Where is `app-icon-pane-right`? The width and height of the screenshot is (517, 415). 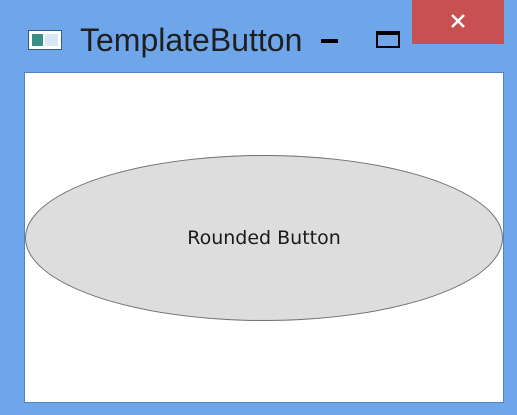
app-icon-pane-right is located at coordinates (51, 40).